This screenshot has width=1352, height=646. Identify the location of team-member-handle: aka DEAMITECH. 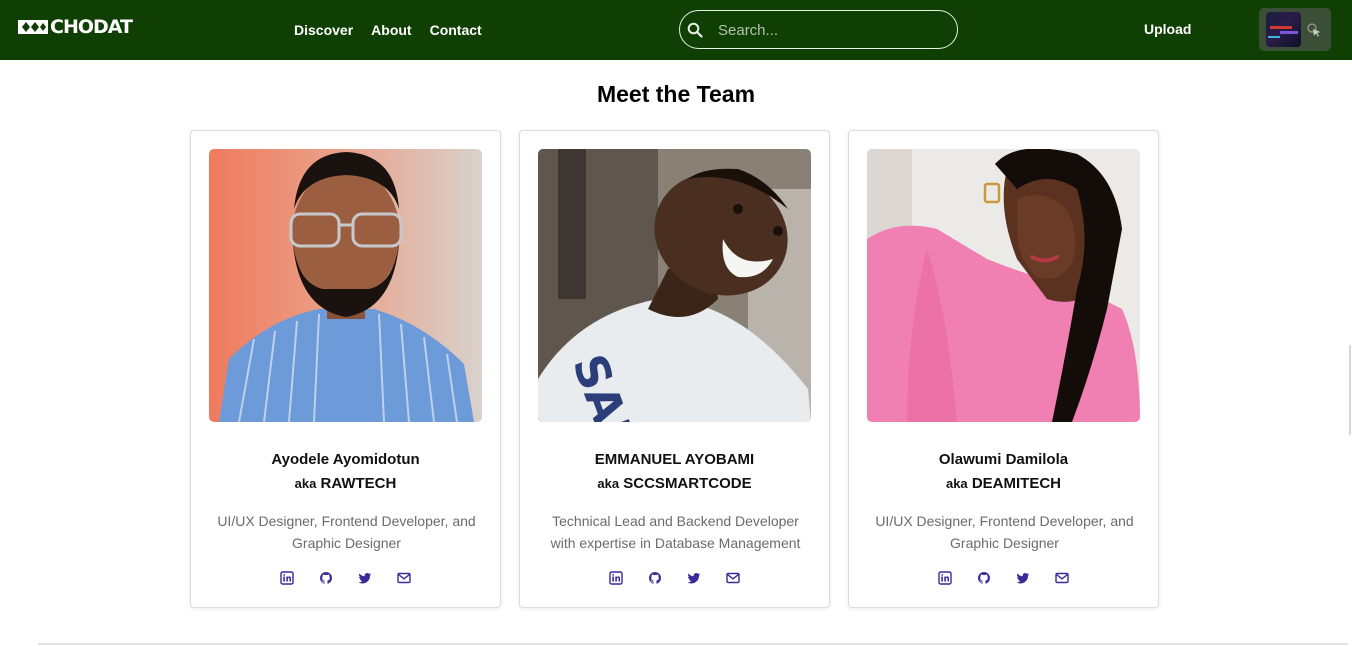
(1003, 484).